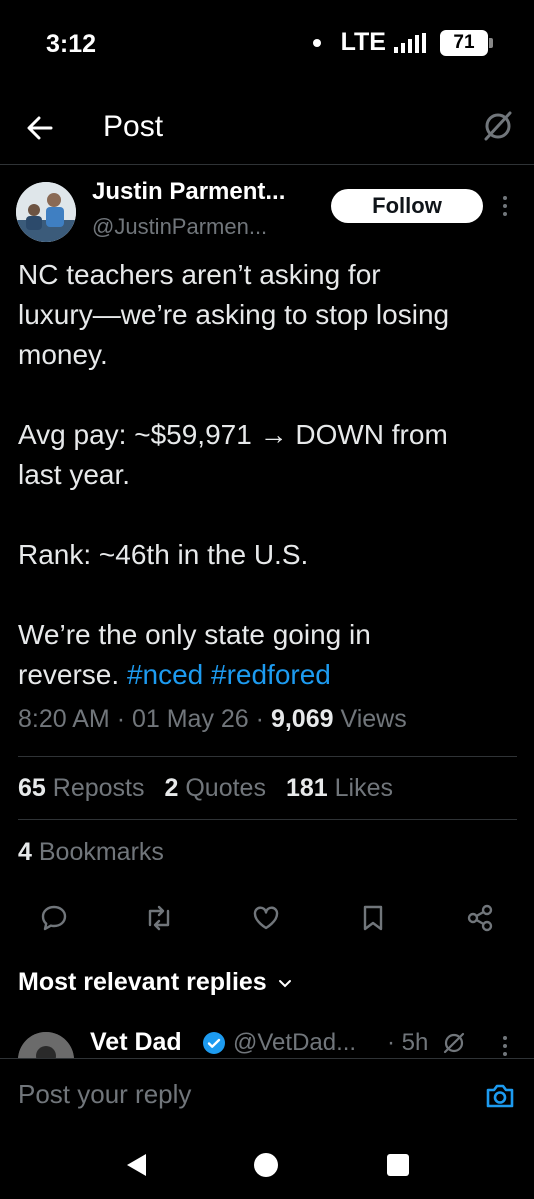  Describe the element at coordinates (234, 314) in the screenshot. I see `post-line: luxury—we’re asking to stop losing` at that location.